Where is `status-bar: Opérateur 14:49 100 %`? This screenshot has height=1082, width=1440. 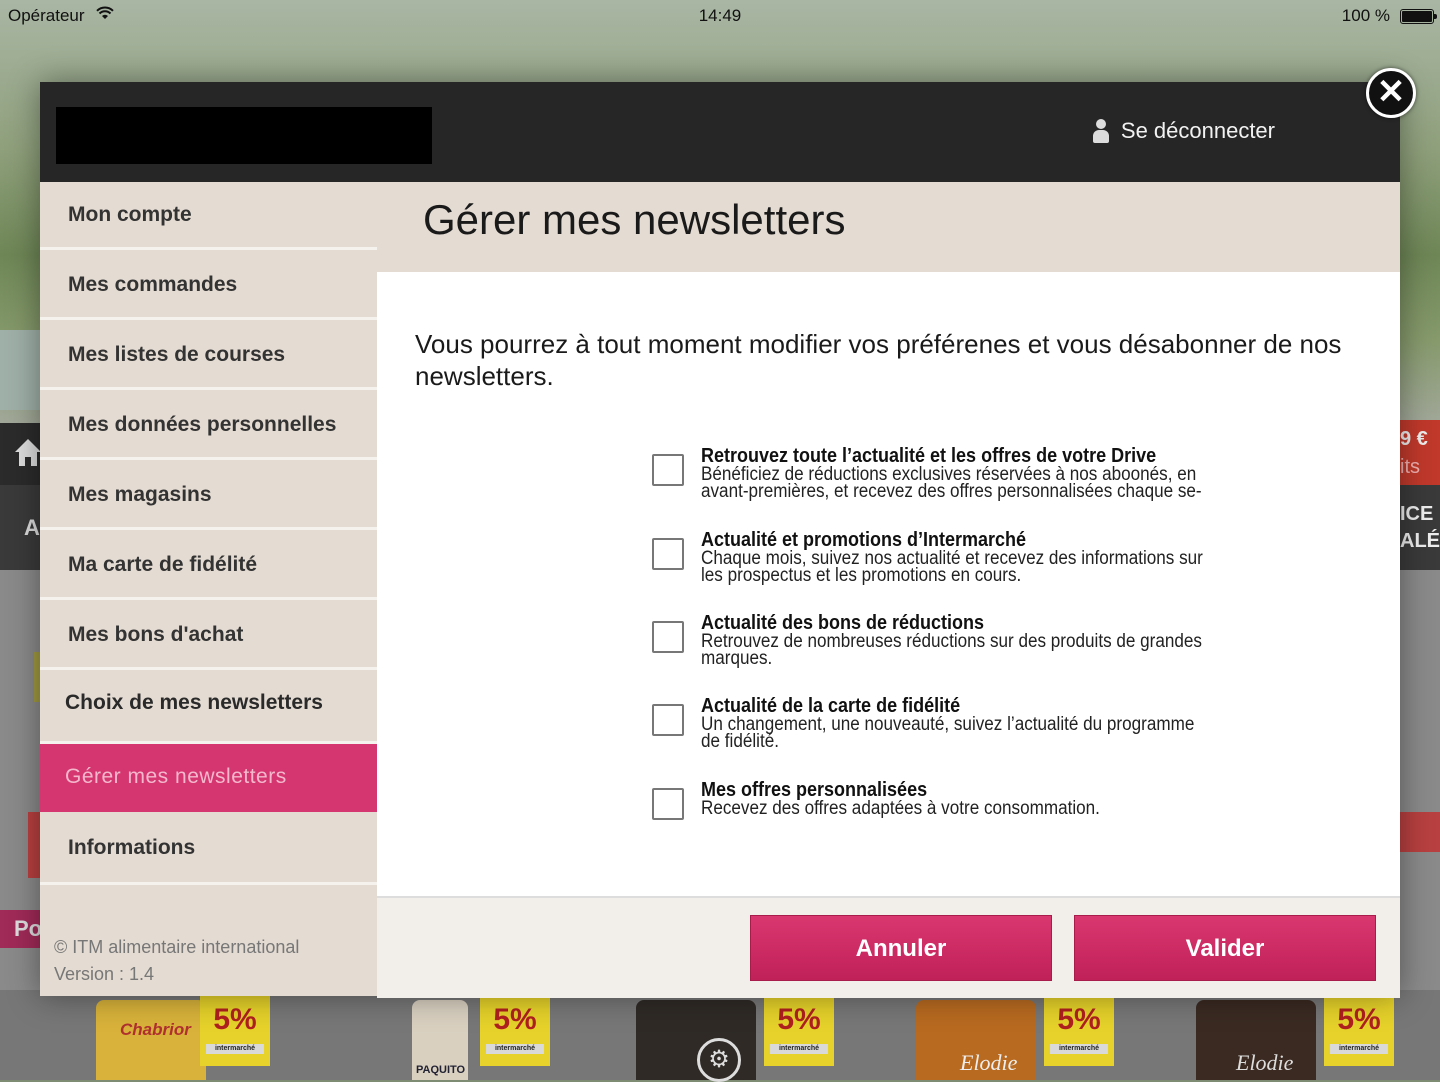
status-bar: Opérateur 14:49 100 % is located at coordinates (720, 15).